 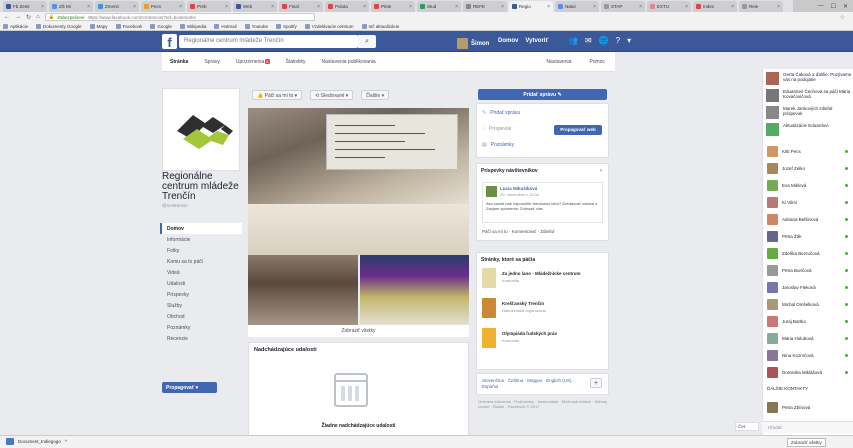 I want to click on add-language-button: +, so click(x=596, y=383).